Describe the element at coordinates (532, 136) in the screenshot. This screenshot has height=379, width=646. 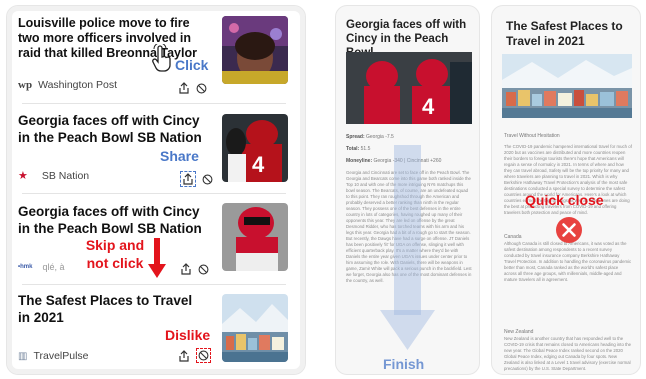
I see `article-subhead: Travel Without Hesitation` at that location.